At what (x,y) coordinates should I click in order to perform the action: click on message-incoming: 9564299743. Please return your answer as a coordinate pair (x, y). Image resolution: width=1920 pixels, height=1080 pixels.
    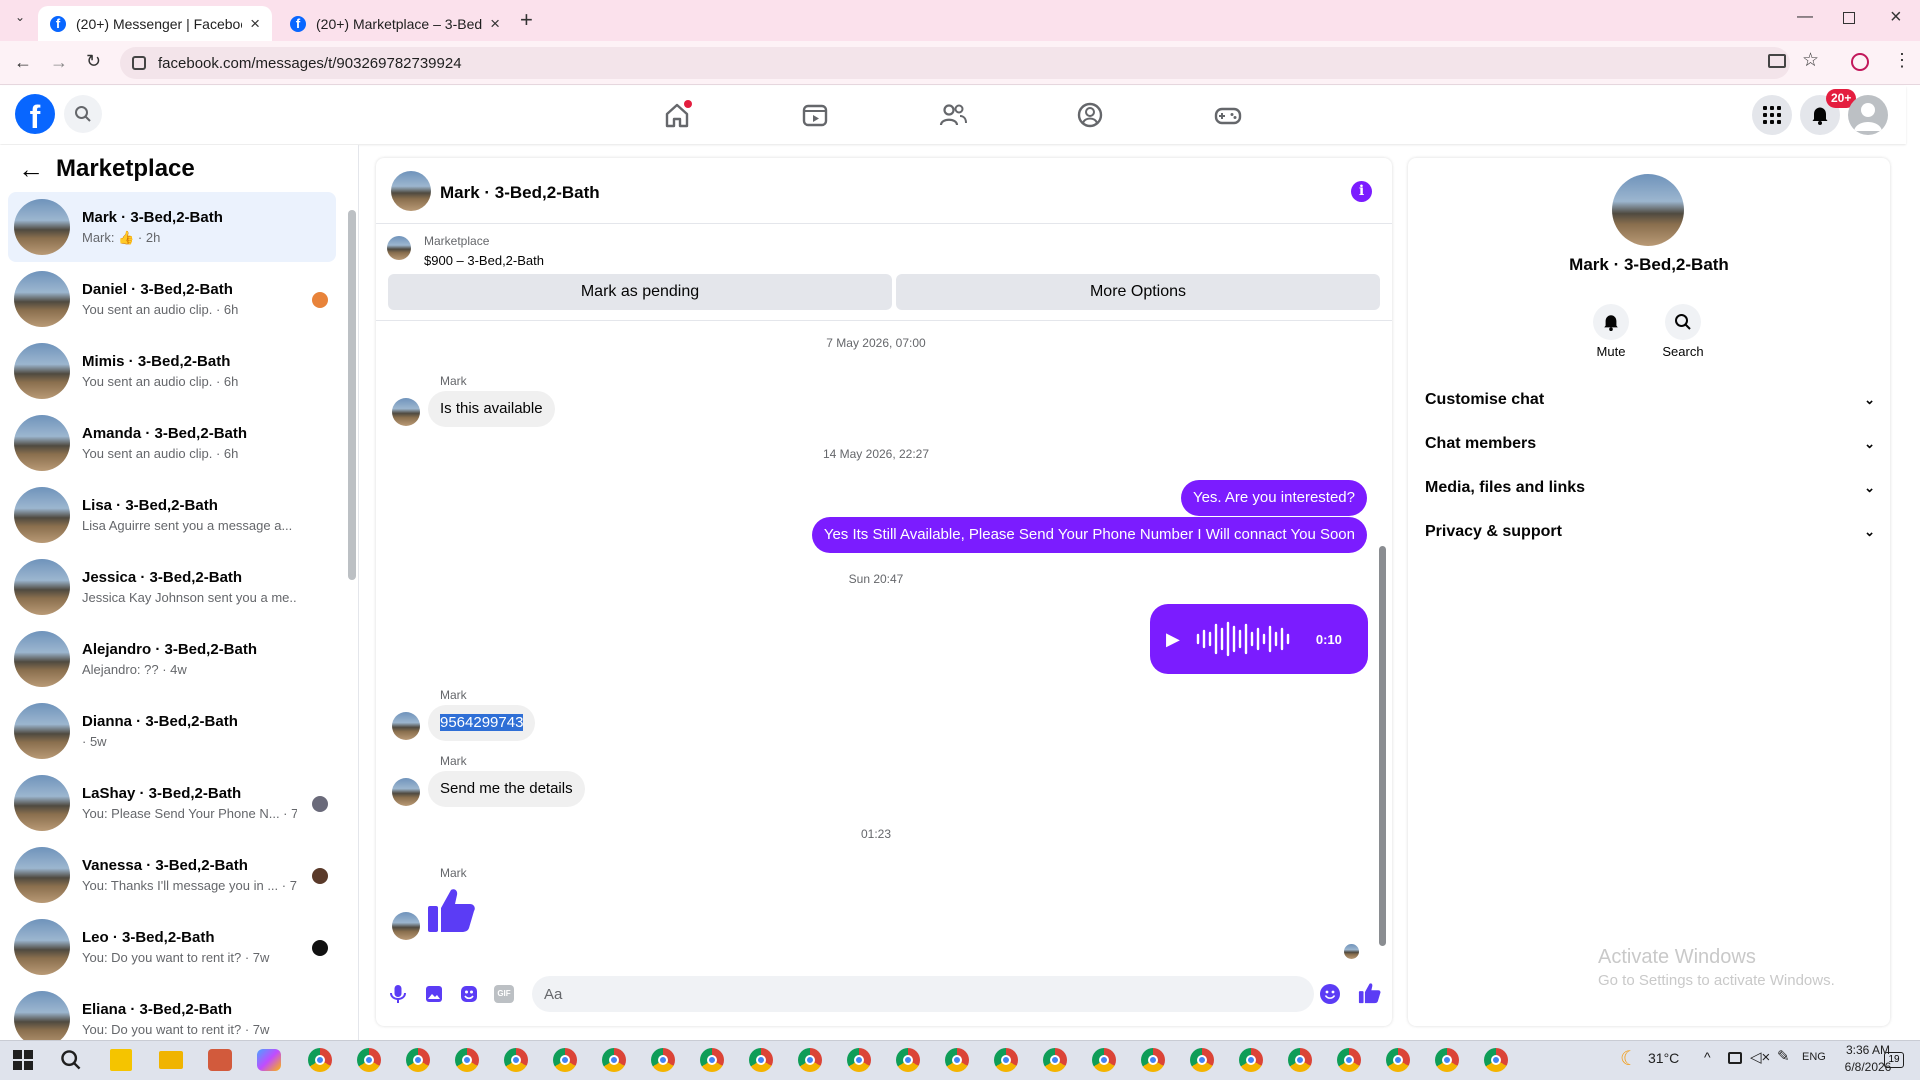
    Looking at the image, I should click on (482, 723).